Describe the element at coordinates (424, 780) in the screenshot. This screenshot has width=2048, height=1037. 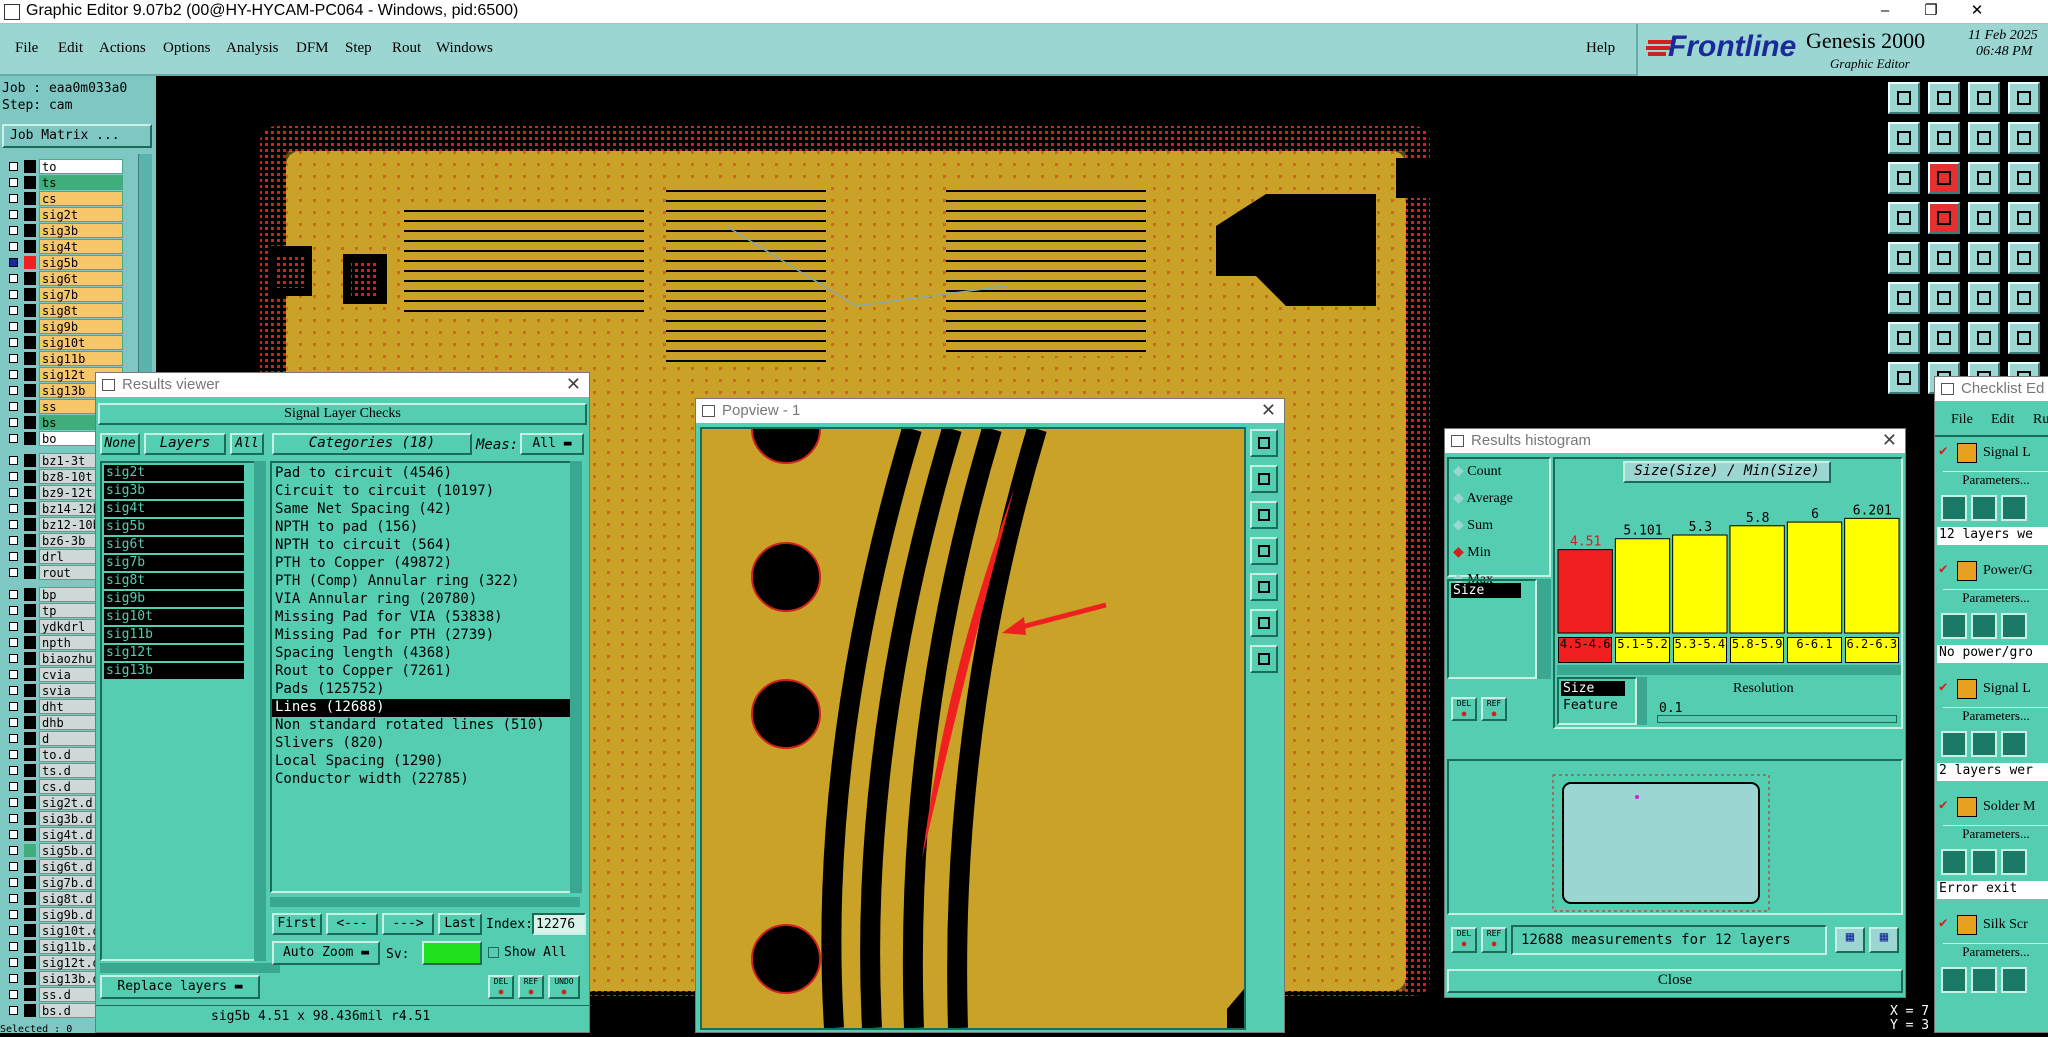
I see `category-item: Conductor width (22785)` at that location.